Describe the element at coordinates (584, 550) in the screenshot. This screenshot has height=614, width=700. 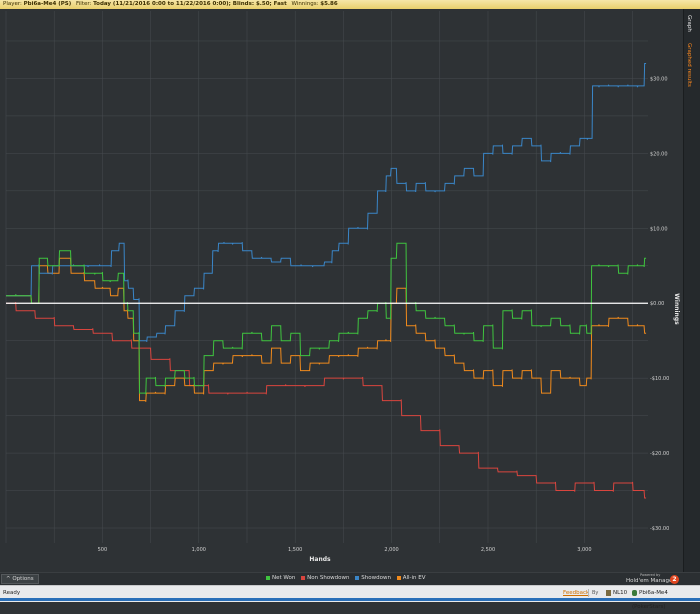
I see `x-tick-label: 3,000` at that location.